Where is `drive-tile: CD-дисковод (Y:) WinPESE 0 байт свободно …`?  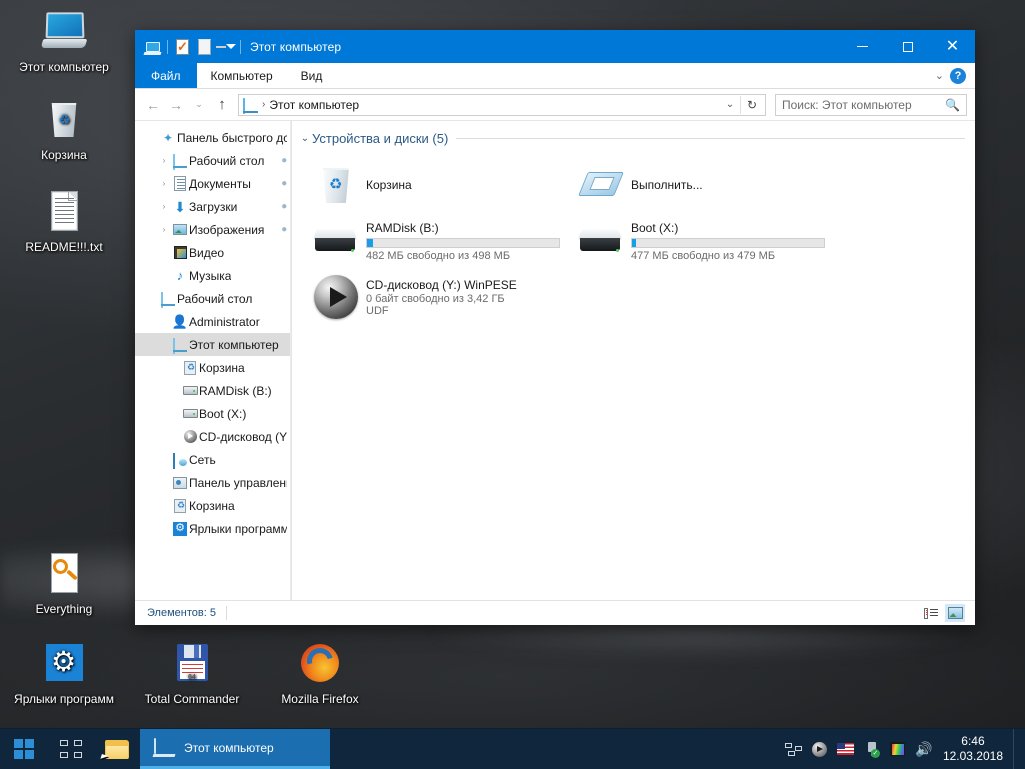 drive-tile: CD-дисковод (Y:) WinPESE 0 байт свободно … is located at coordinates (438, 297).